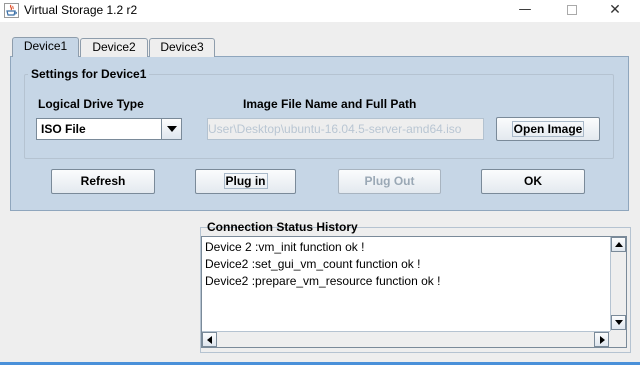  What do you see at coordinates (45, 47) in the screenshot?
I see `tab-device1: Device1` at bounding box center [45, 47].